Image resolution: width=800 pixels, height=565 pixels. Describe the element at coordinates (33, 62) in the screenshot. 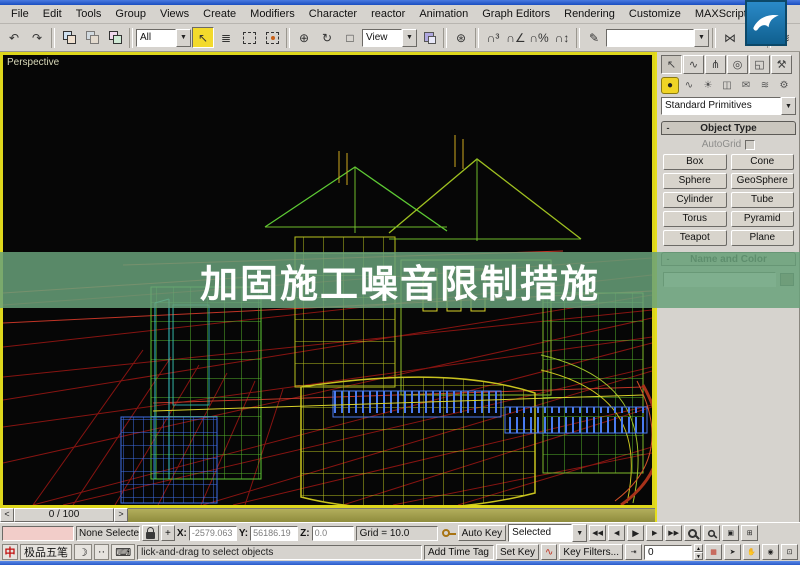

I see `viewport-label: Perspective` at that location.